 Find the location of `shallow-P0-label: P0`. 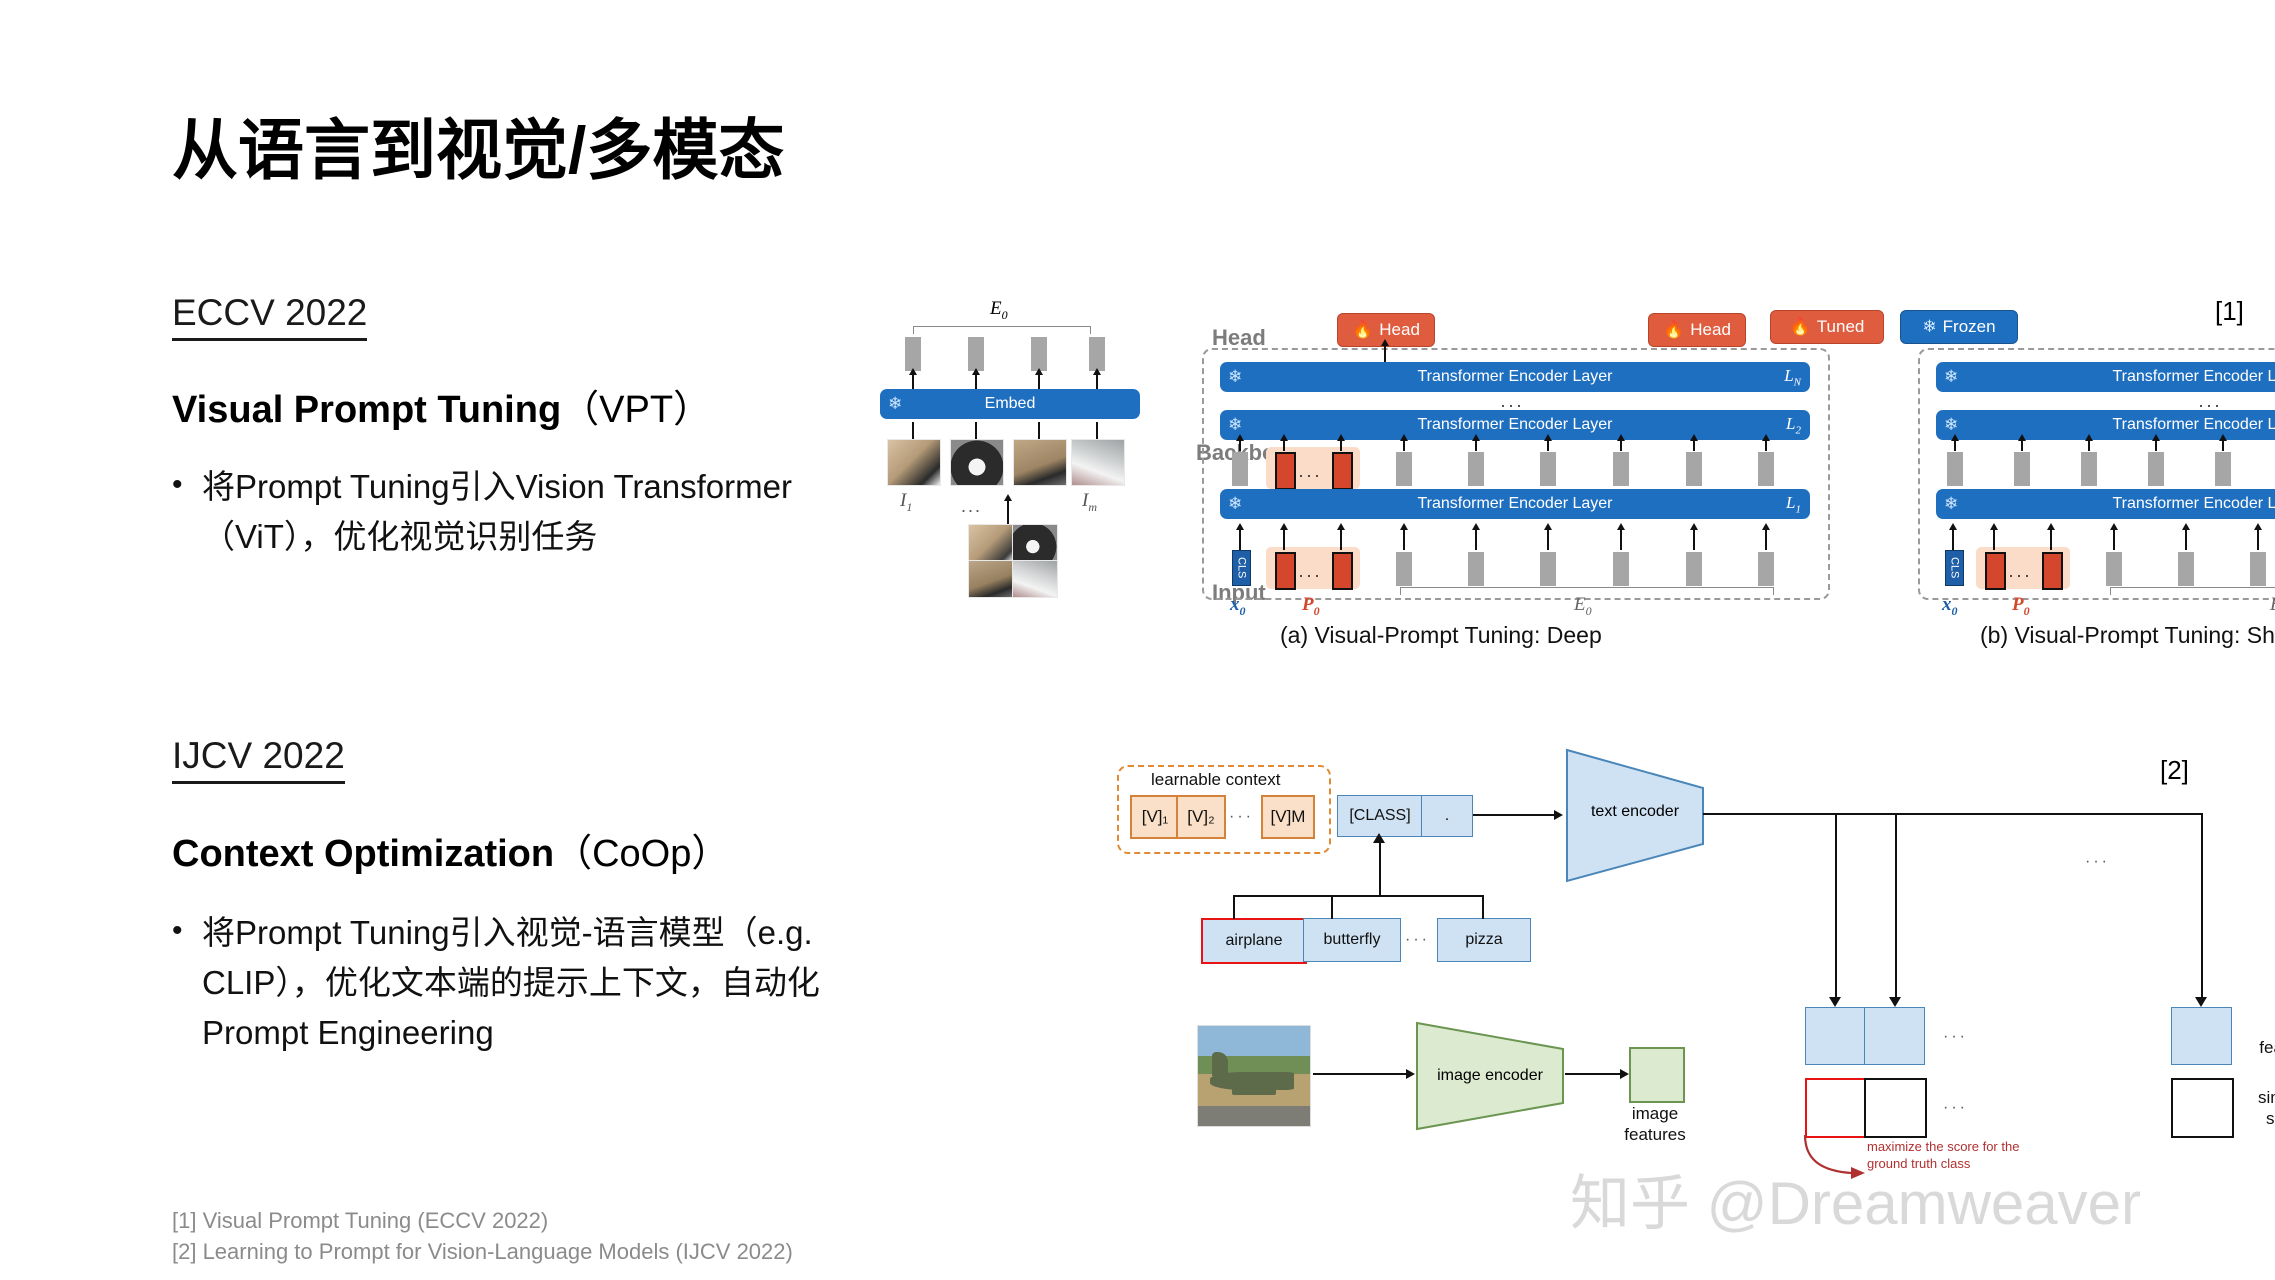

shallow-P0-label: P0 is located at coordinates (2021, 606).